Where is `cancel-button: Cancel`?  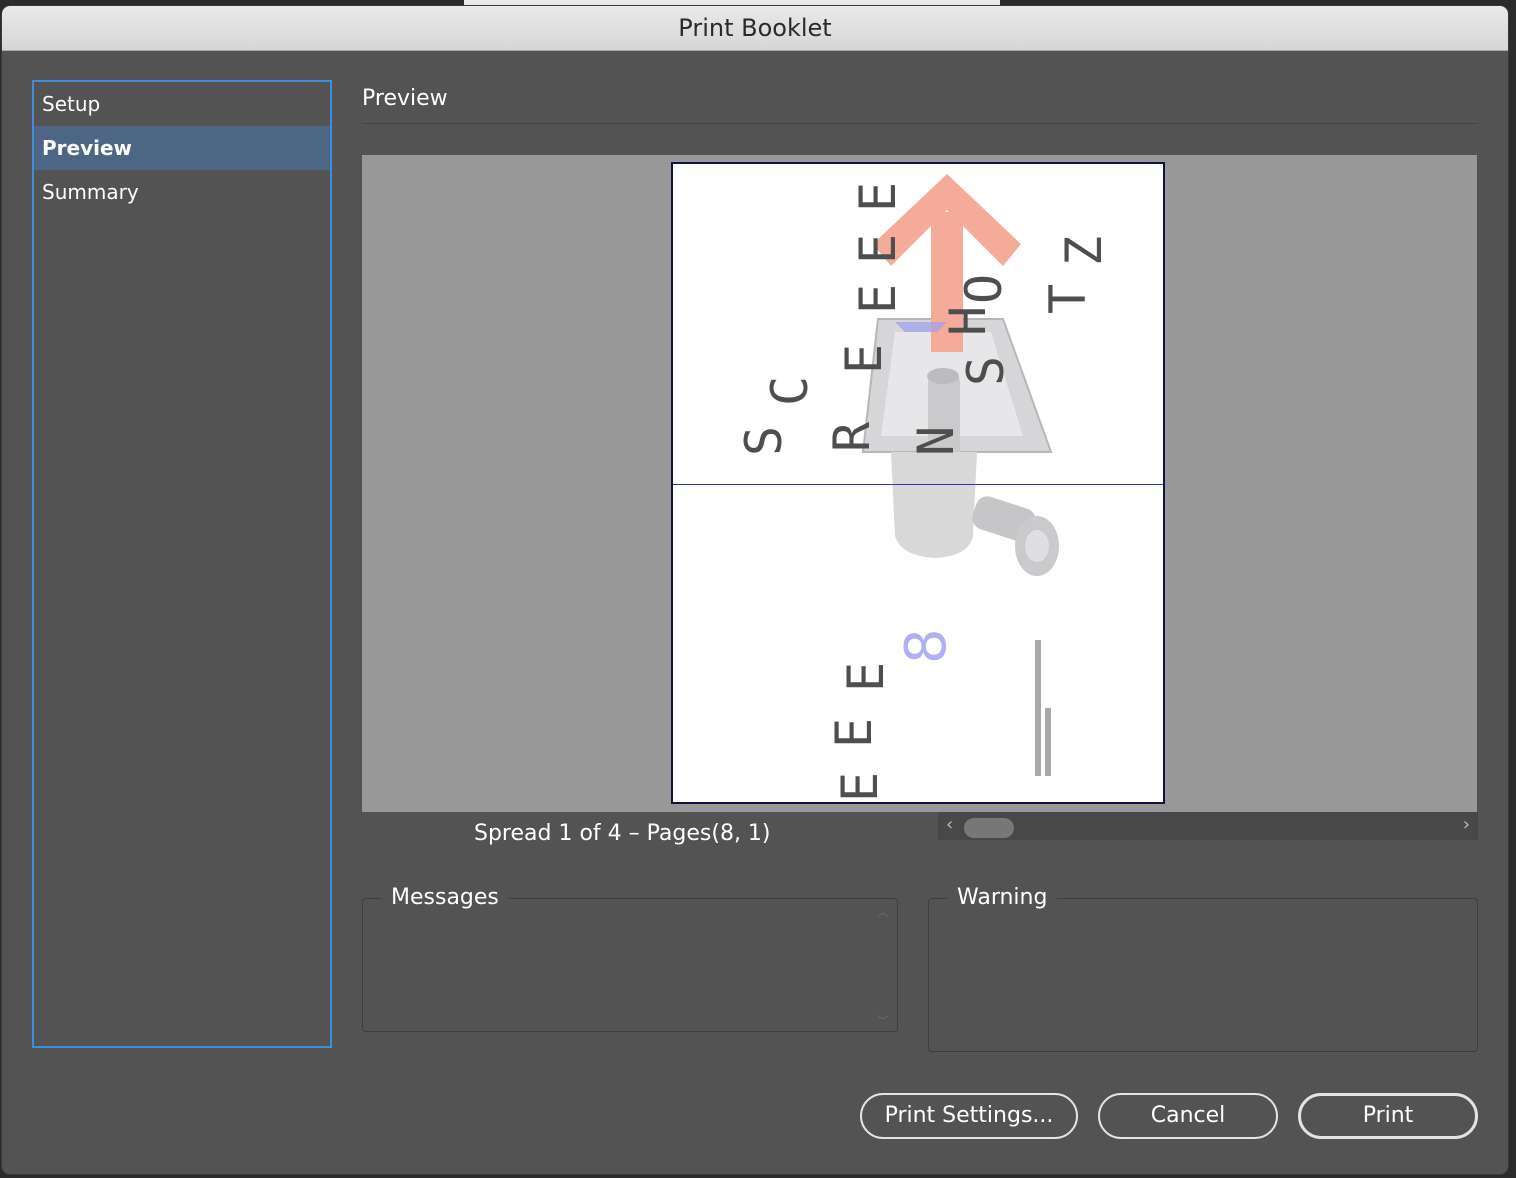
cancel-button: Cancel is located at coordinates (1188, 1116).